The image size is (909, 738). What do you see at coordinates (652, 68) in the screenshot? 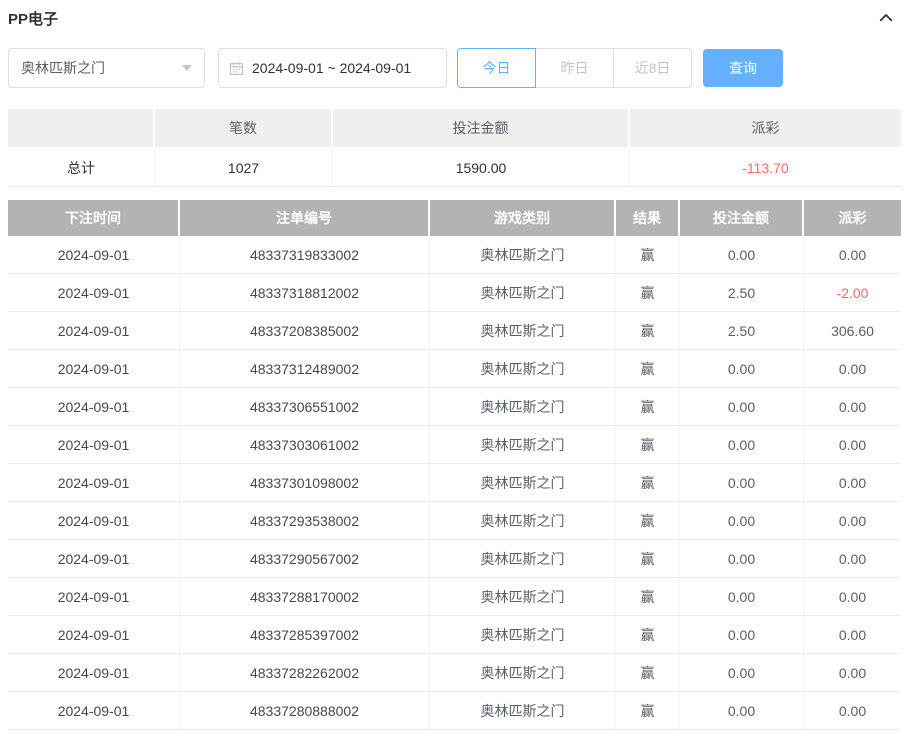
I see `quick-button-last-8-days: 近8日` at bounding box center [652, 68].